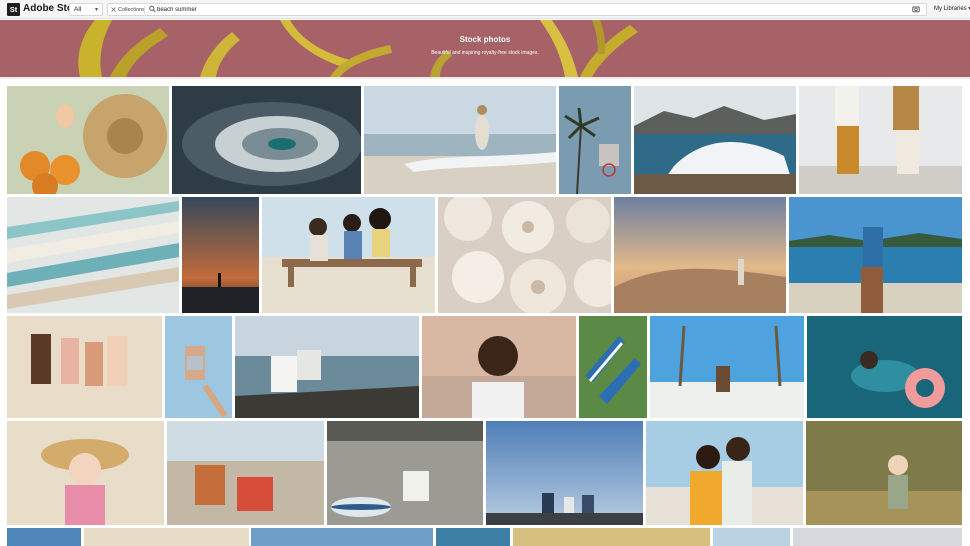 This screenshot has height=546, width=970. I want to click on photo-toddler-field, so click(884, 473).